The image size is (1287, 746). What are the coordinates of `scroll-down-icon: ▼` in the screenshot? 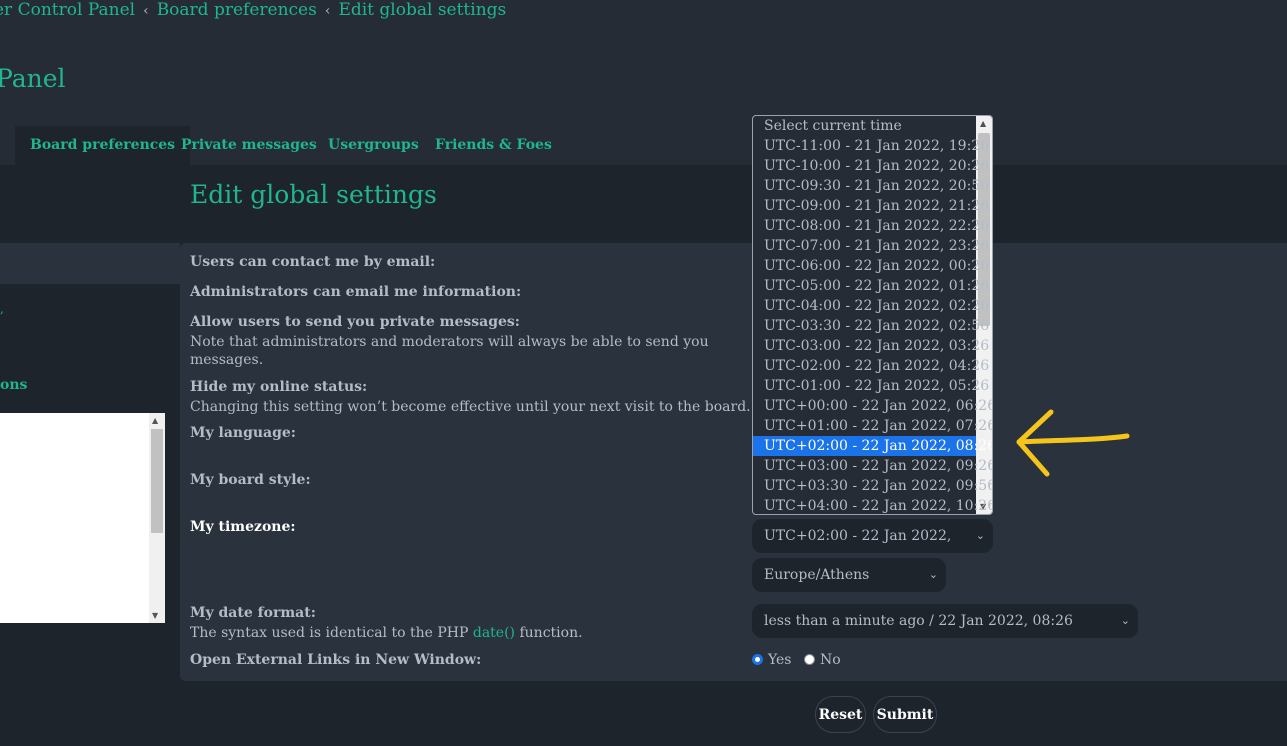 It's located at (155, 615).